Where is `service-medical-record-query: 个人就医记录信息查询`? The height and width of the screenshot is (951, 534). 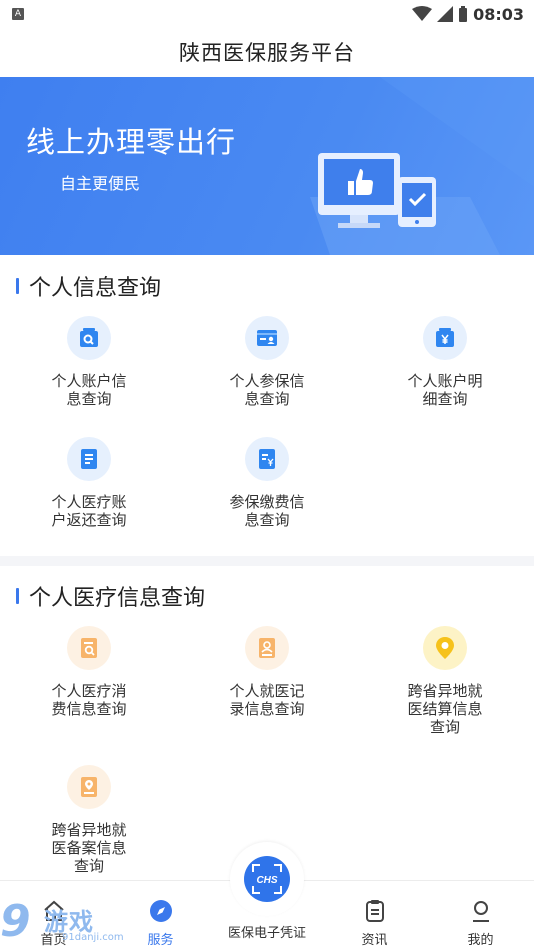
service-medical-record-query: 个人就医记录信息查询 is located at coordinates (267, 672).